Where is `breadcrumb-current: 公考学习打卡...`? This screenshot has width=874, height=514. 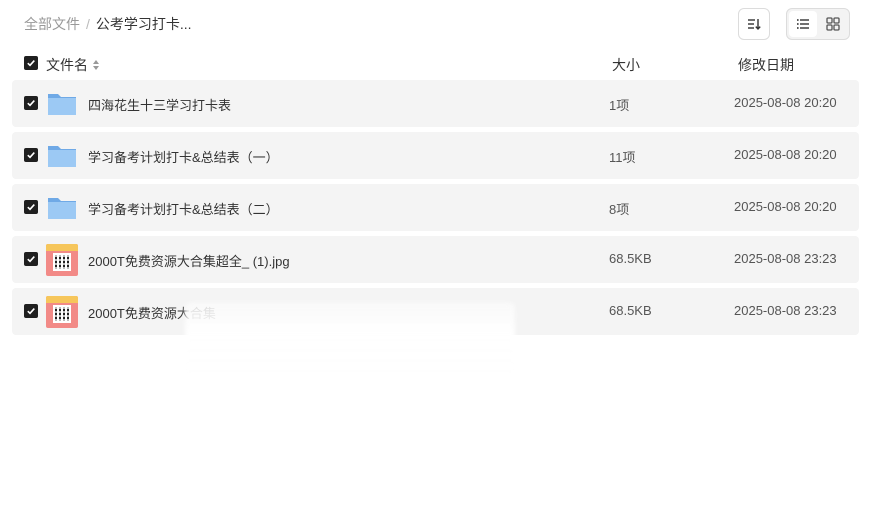 breadcrumb-current: 公考学习打卡... is located at coordinates (143, 24).